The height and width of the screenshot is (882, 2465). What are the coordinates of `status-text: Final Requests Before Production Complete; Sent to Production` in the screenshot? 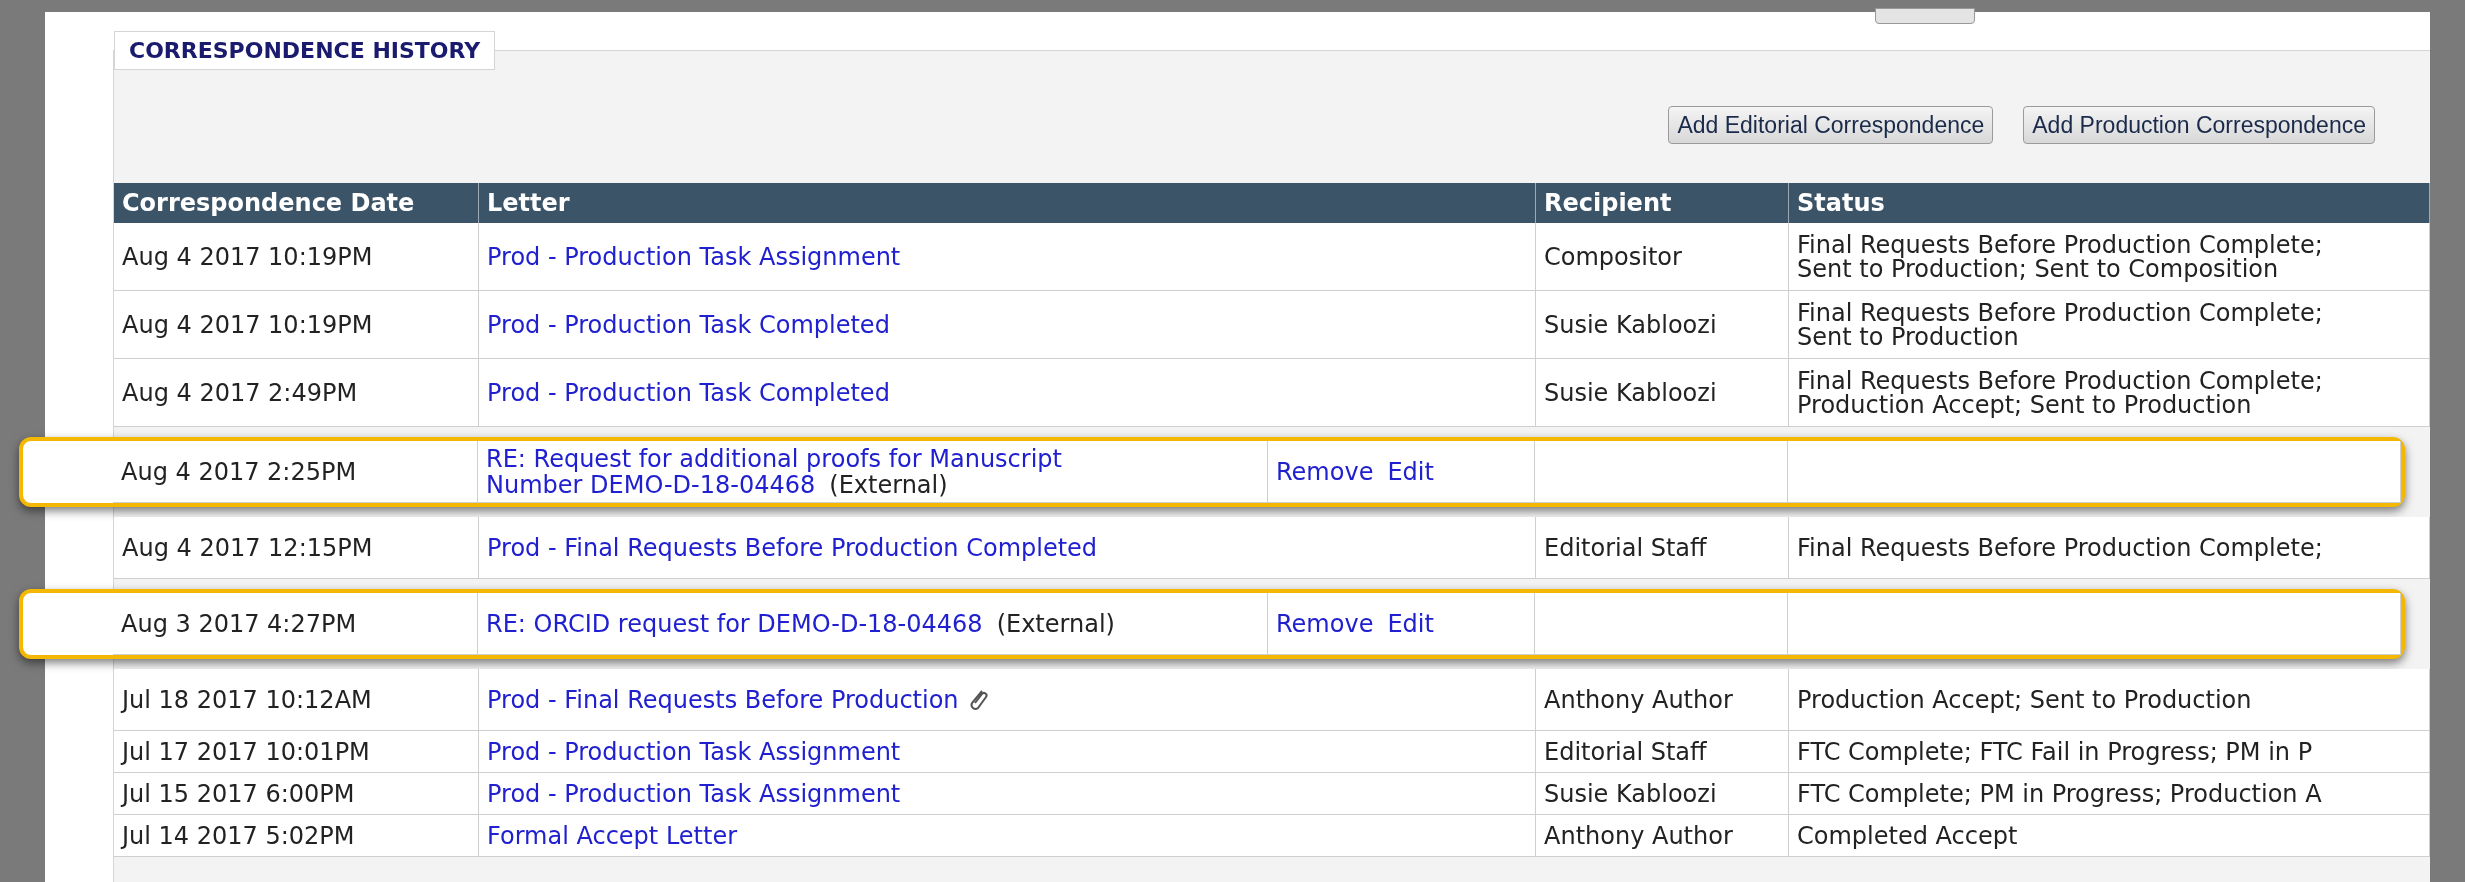 It's located at (2060, 324).